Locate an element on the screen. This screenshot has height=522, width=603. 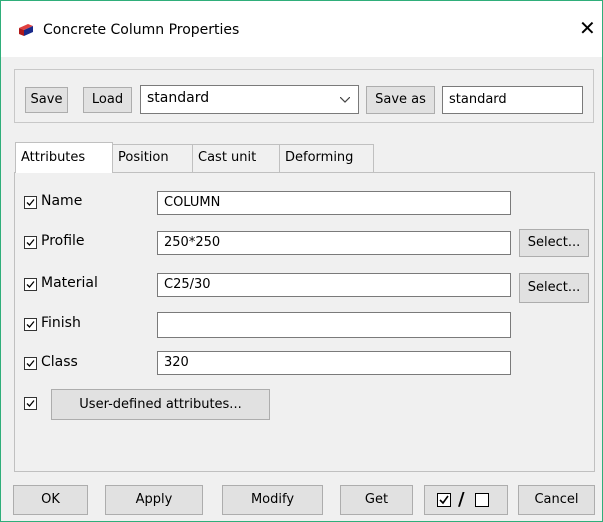
profile-label: Profile is located at coordinates (63, 241).